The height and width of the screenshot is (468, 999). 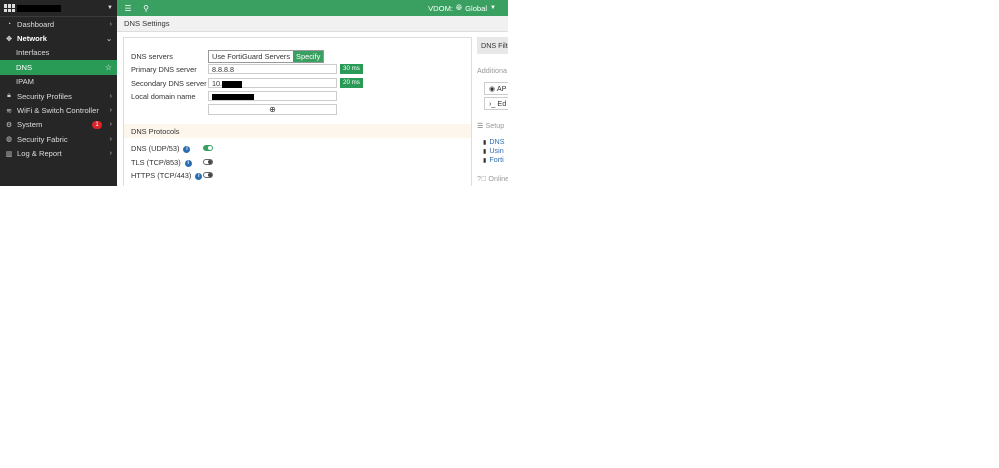 I want to click on gear-icon: ⚙, so click(x=9, y=125).